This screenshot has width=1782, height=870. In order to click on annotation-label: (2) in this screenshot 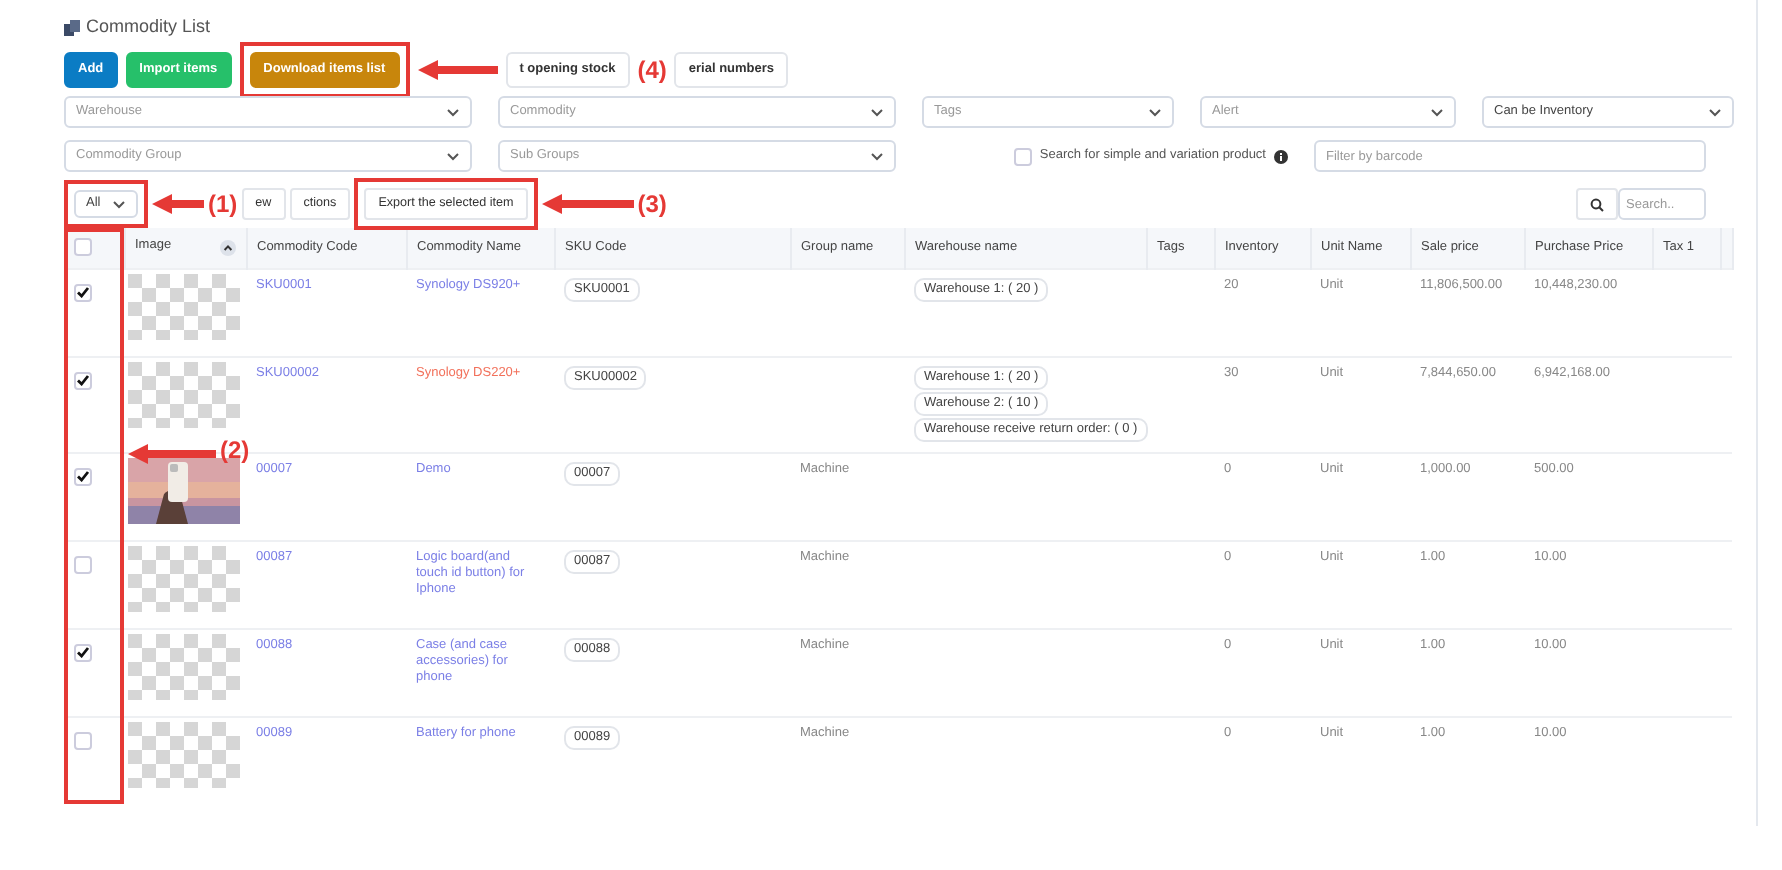, I will do `click(235, 450)`.